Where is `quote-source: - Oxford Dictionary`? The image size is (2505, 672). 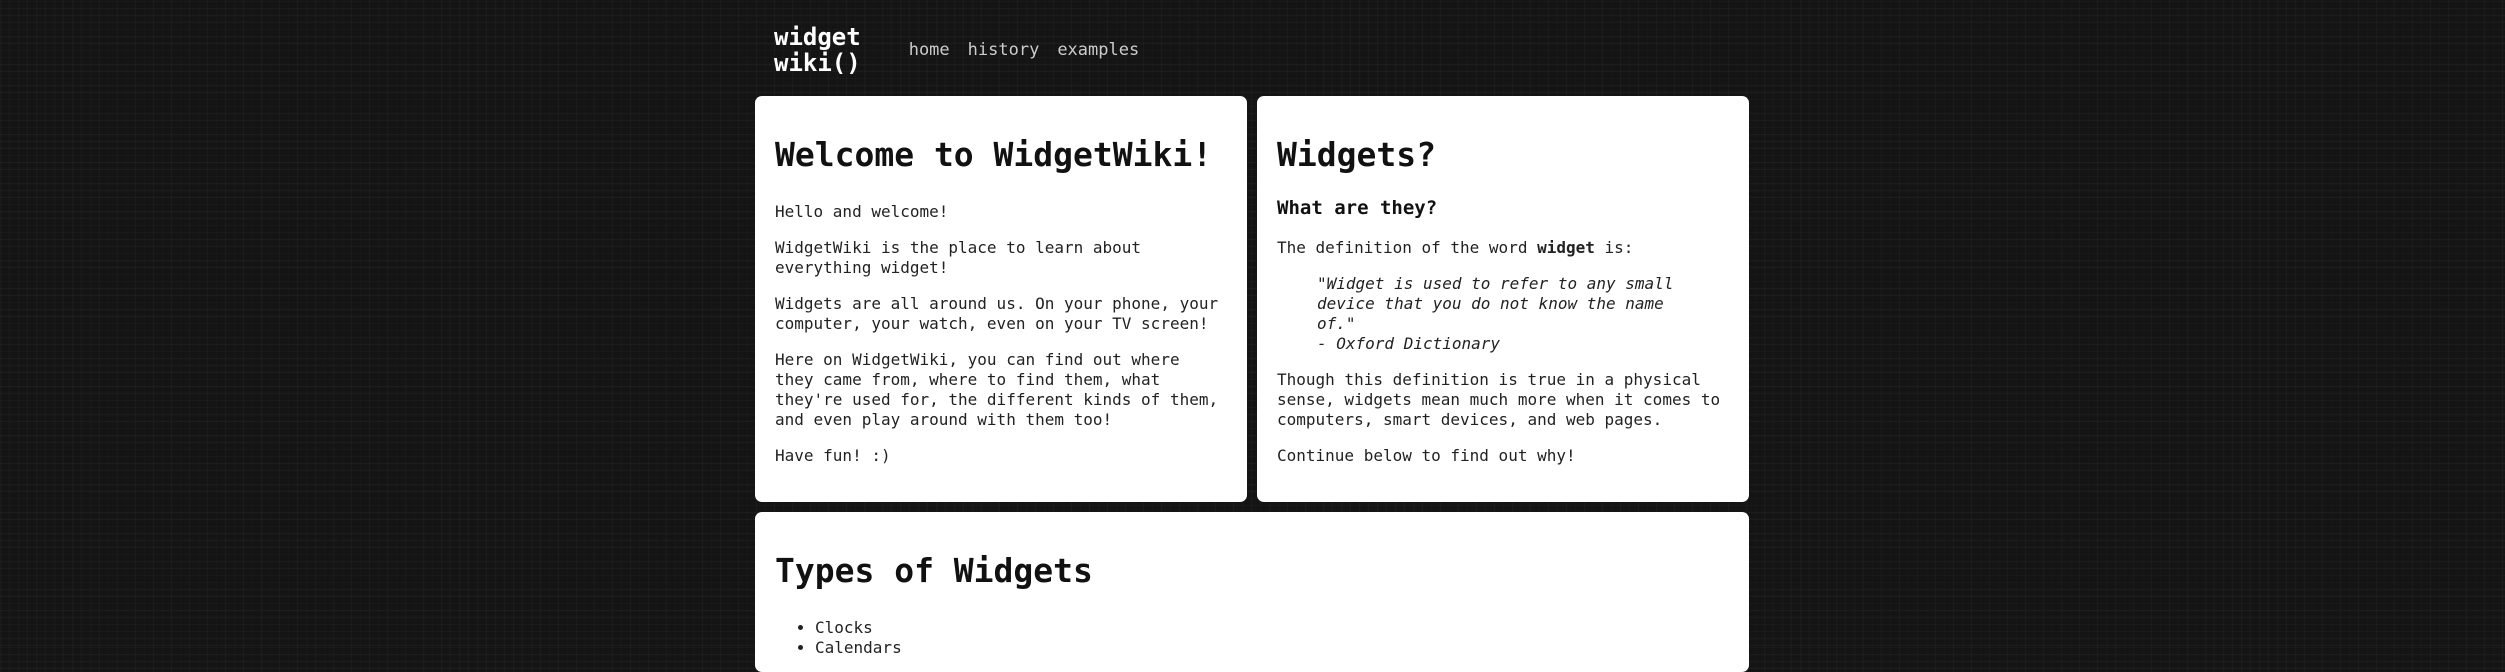
quote-source: - Oxford Dictionary is located at coordinates (1409, 343).